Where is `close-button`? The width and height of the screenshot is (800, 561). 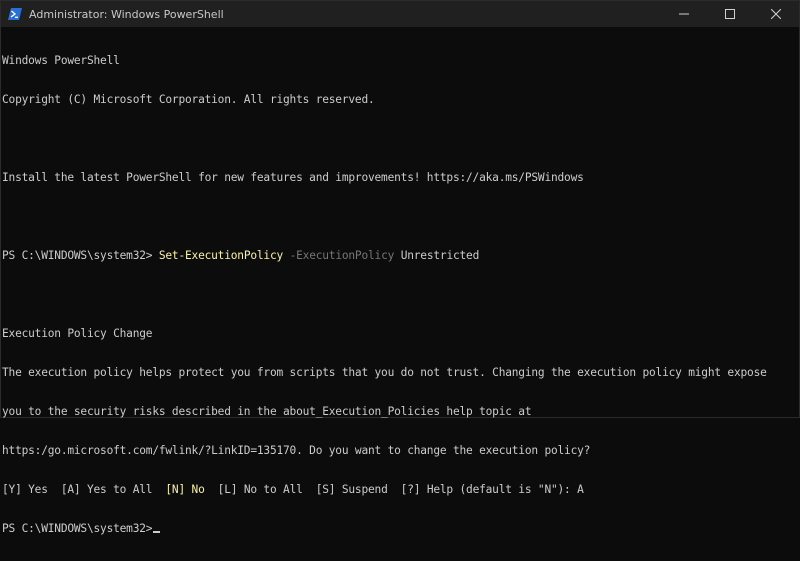
close-button is located at coordinates (776, 14).